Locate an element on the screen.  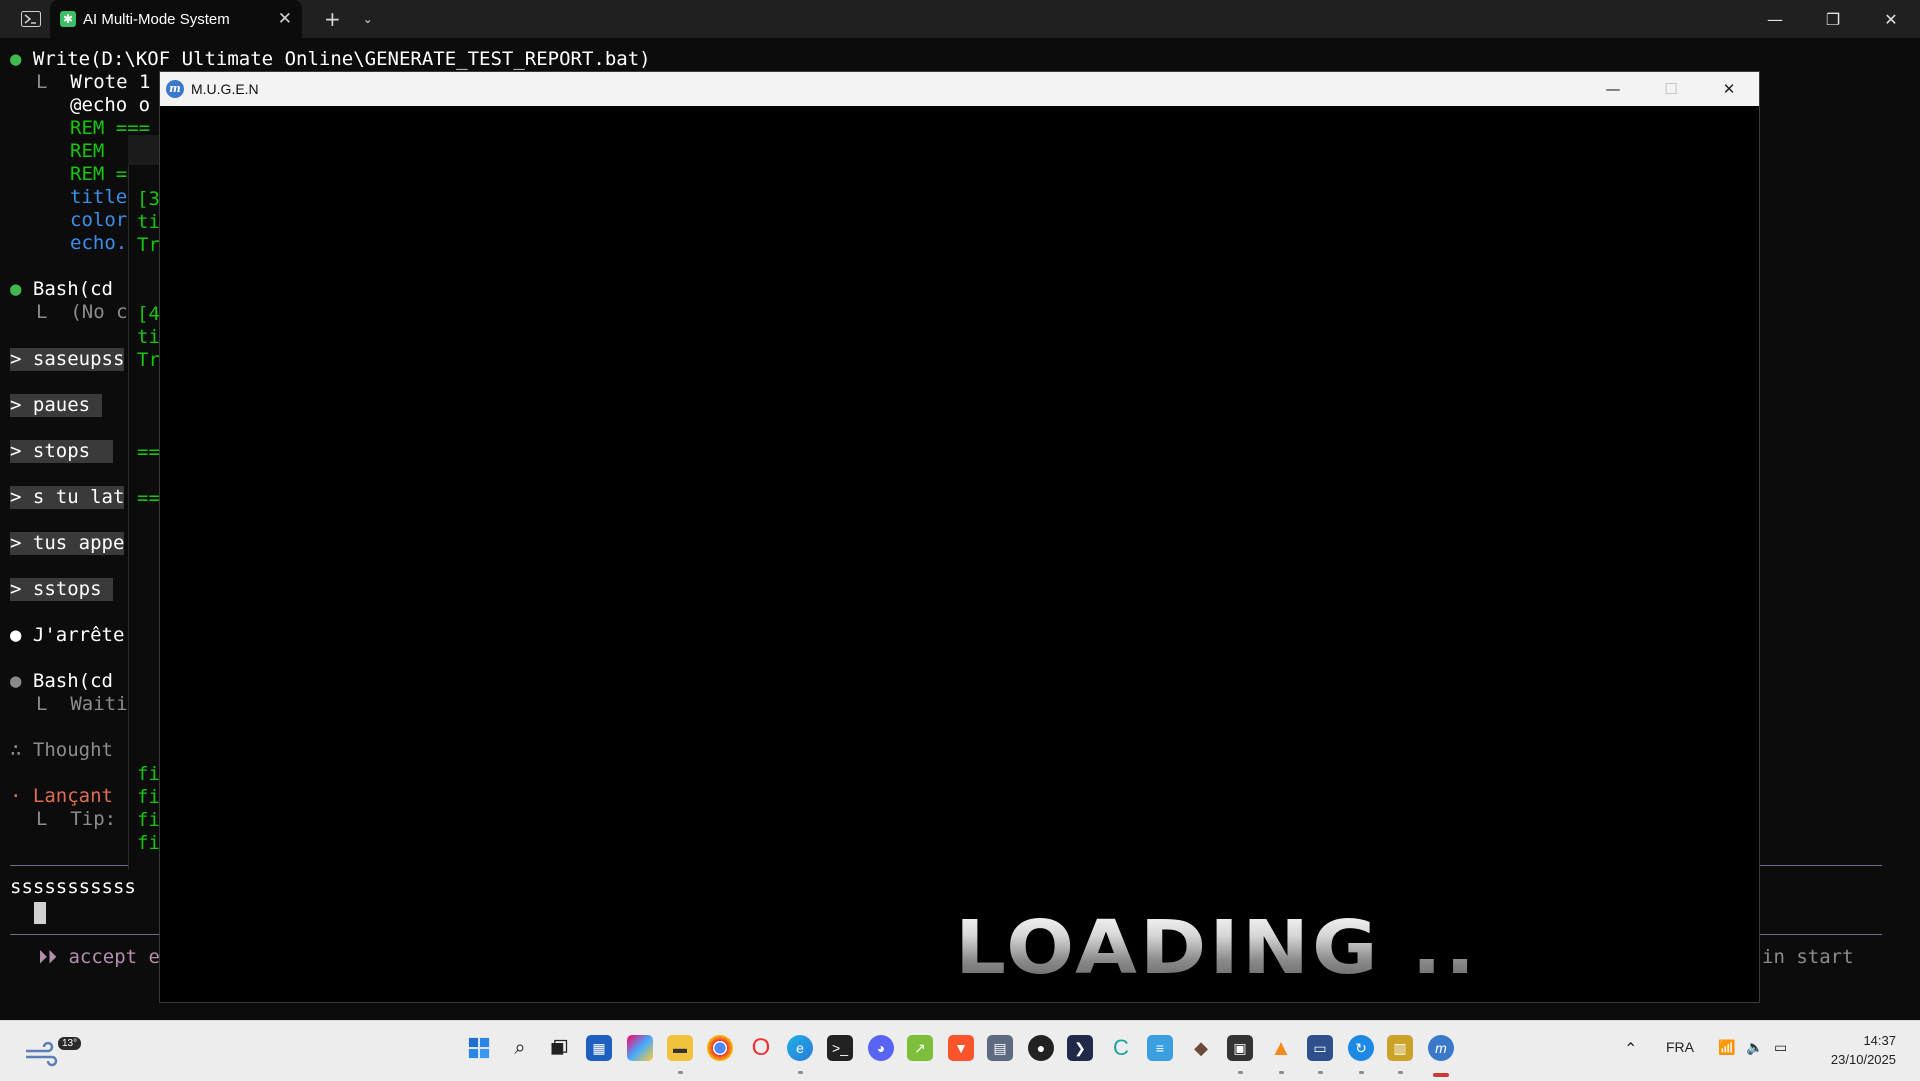
user-prompt-1: > saseupss is located at coordinates (67, 359).